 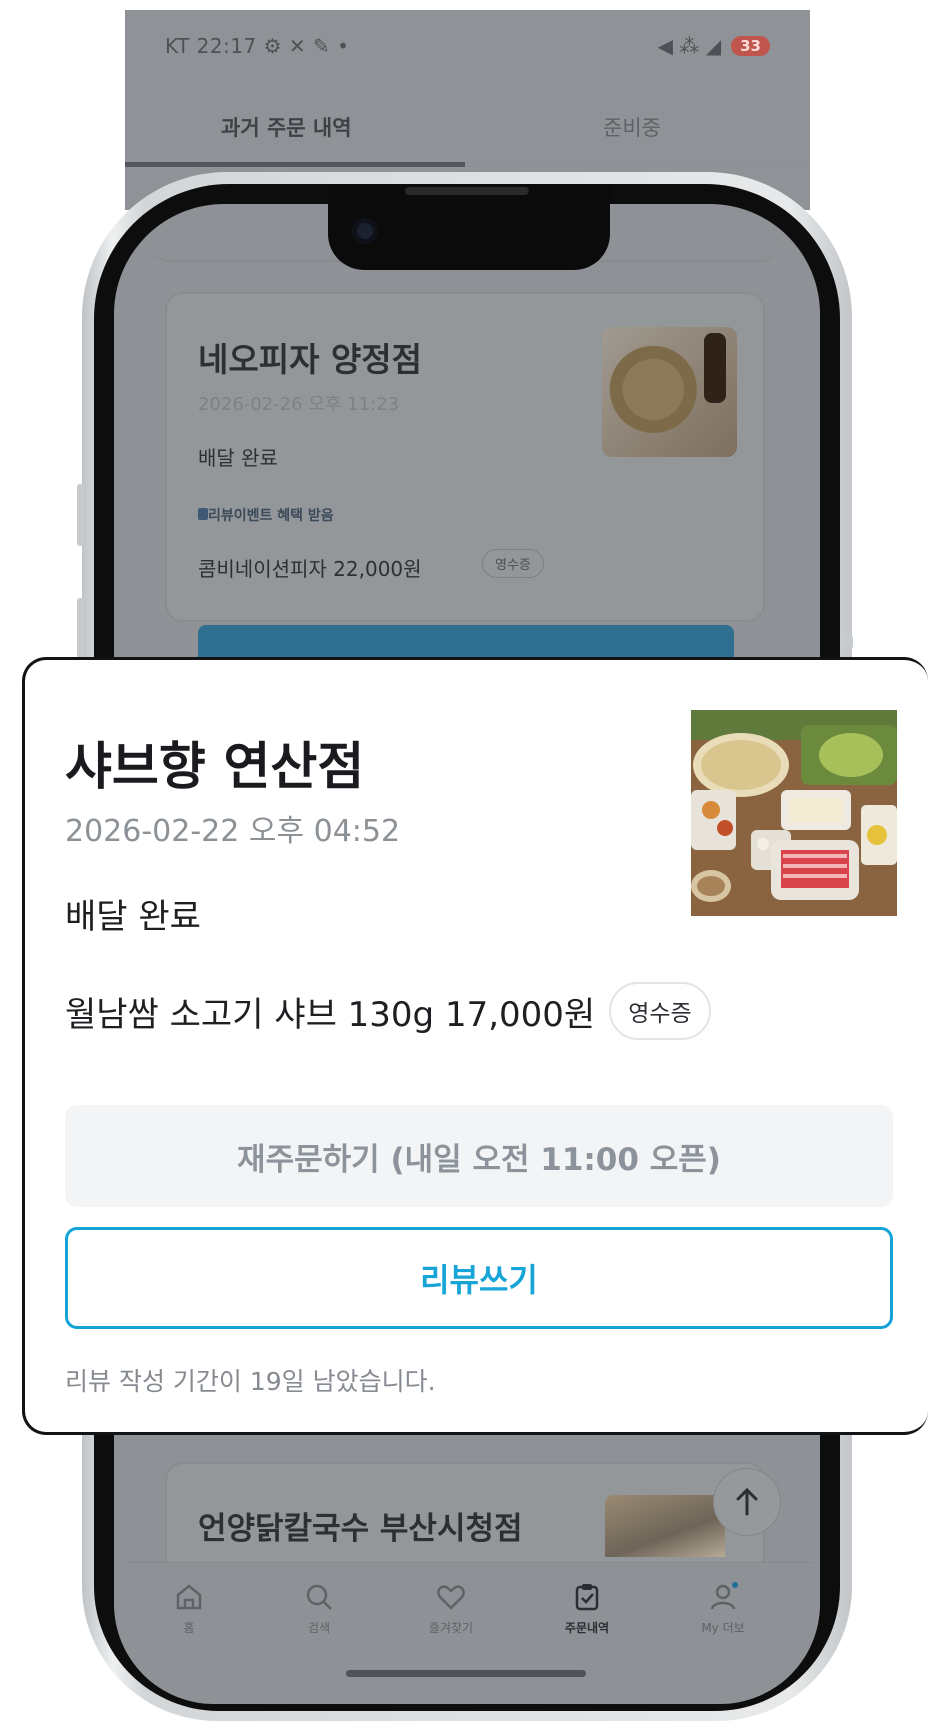 What do you see at coordinates (750, 46) in the screenshot?
I see `battery-icon: 33` at bounding box center [750, 46].